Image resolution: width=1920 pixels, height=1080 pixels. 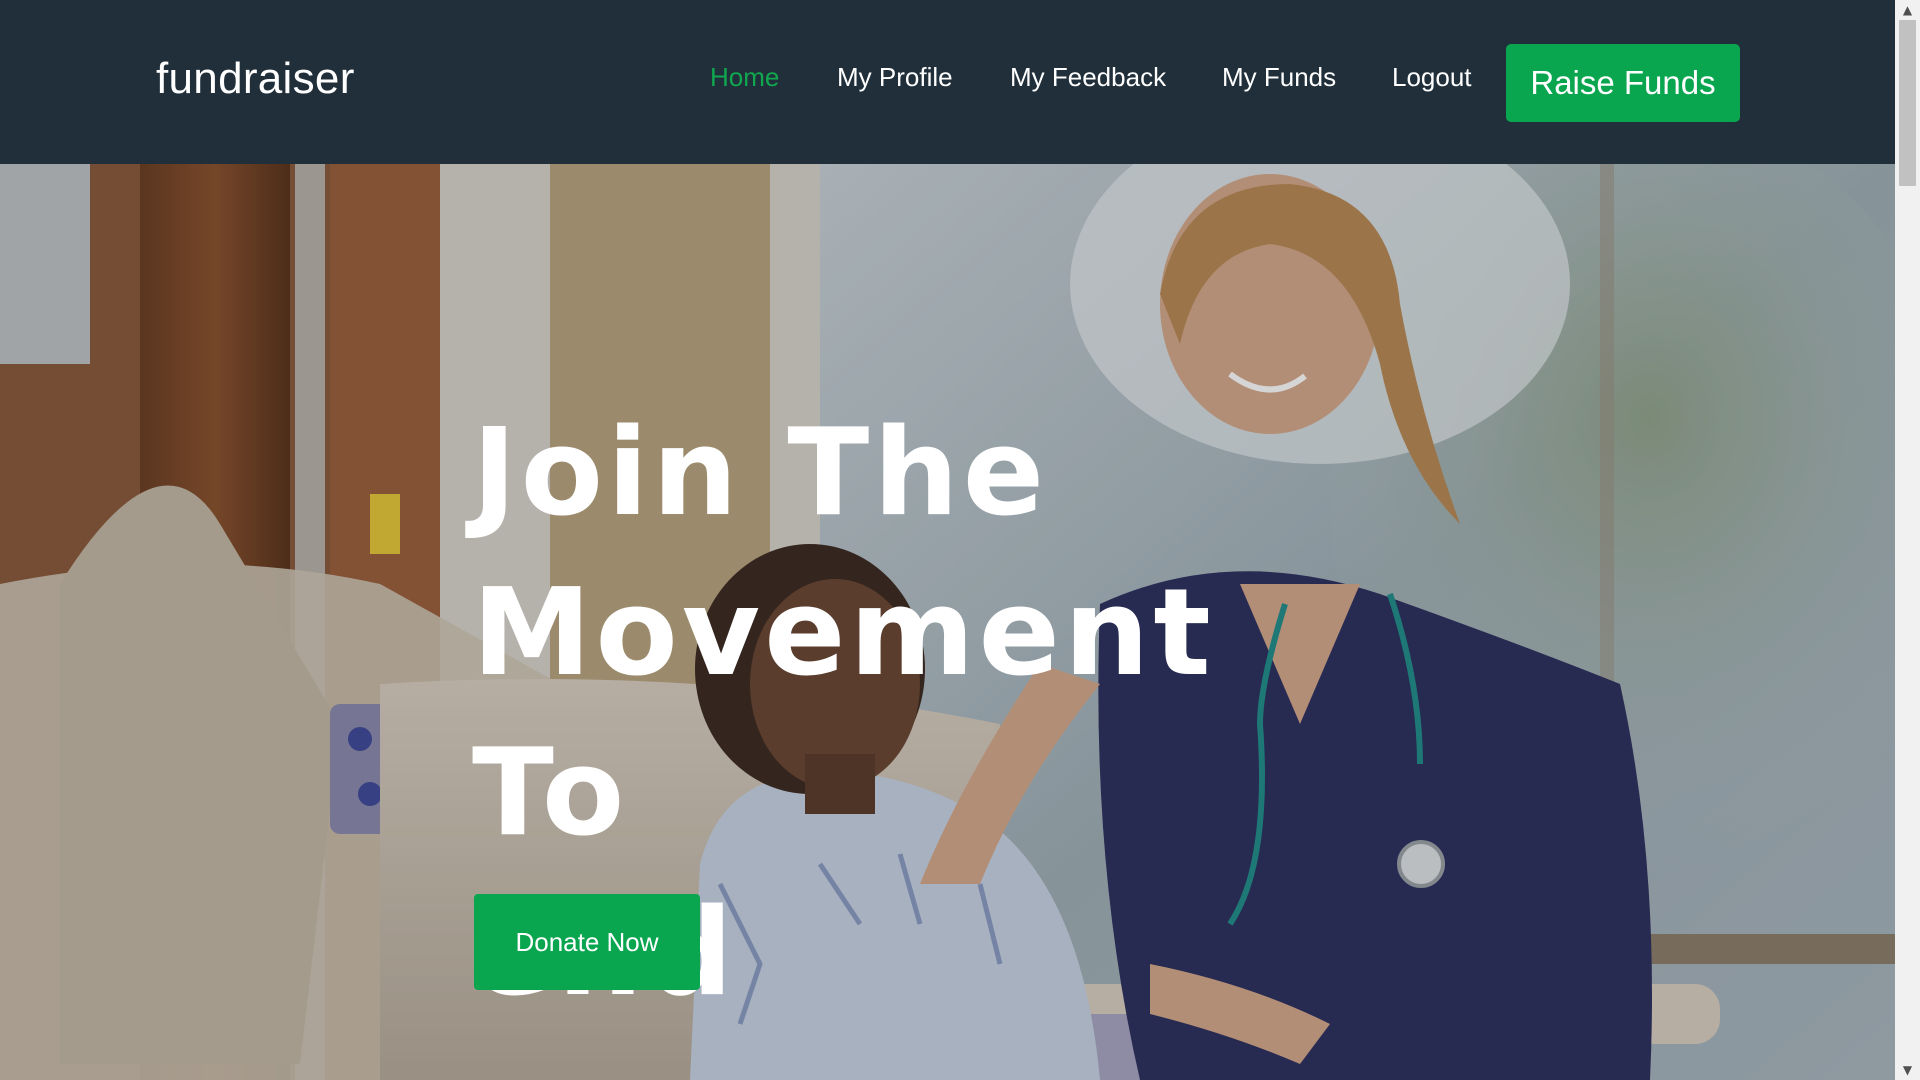 What do you see at coordinates (895, 77) in the screenshot?
I see `nav-link-my-profile: My Profile` at bounding box center [895, 77].